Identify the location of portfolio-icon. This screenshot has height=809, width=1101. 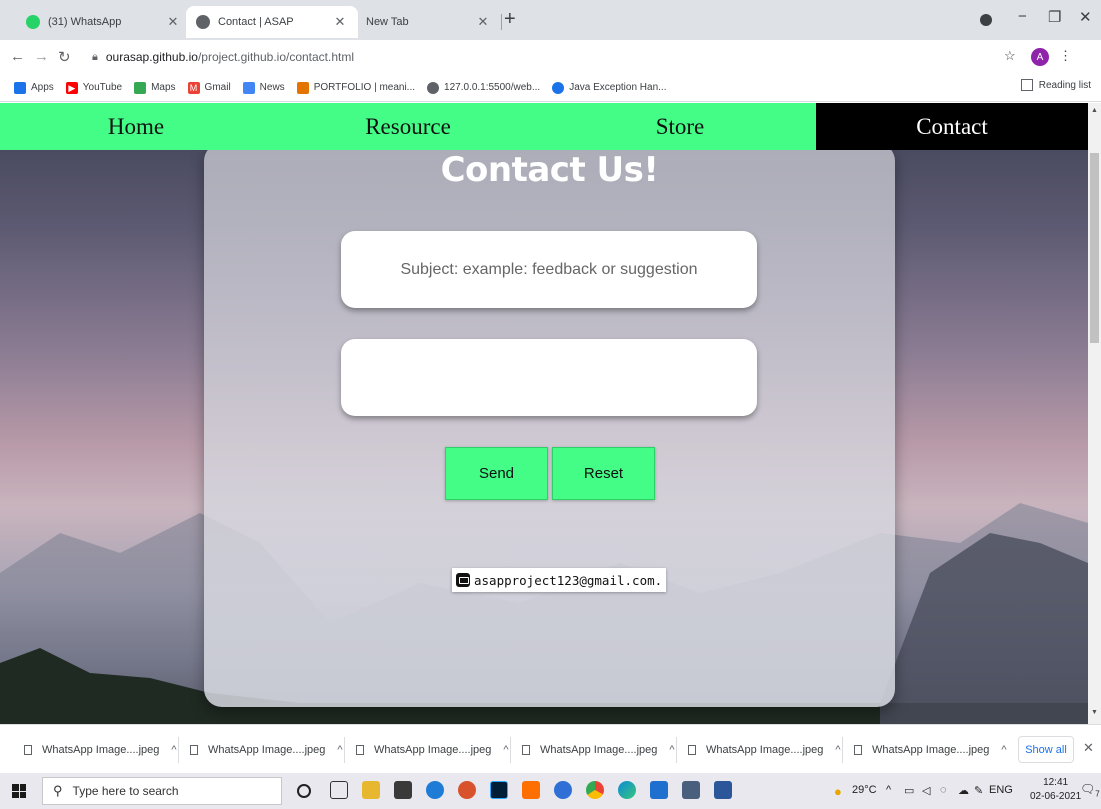
(302, 87).